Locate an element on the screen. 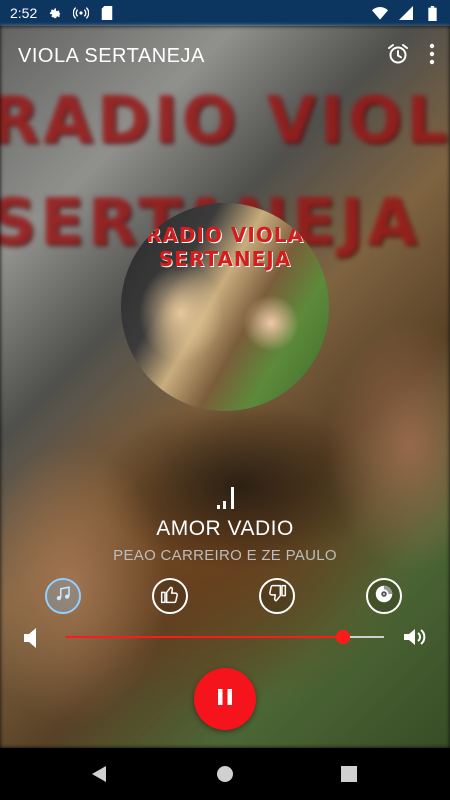 Image resolution: width=450 pixels, height=800 pixels. action-buttons is located at coordinates (225, 597).